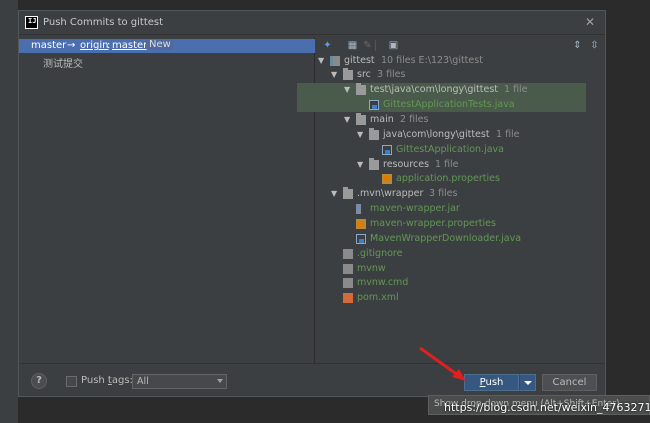 Image resolution: width=650 pixels, height=423 pixels. Describe the element at coordinates (312, 23) in the screenshot. I see `dialog-titlebar: IJ Push Commits to gittest ✕` at that location.